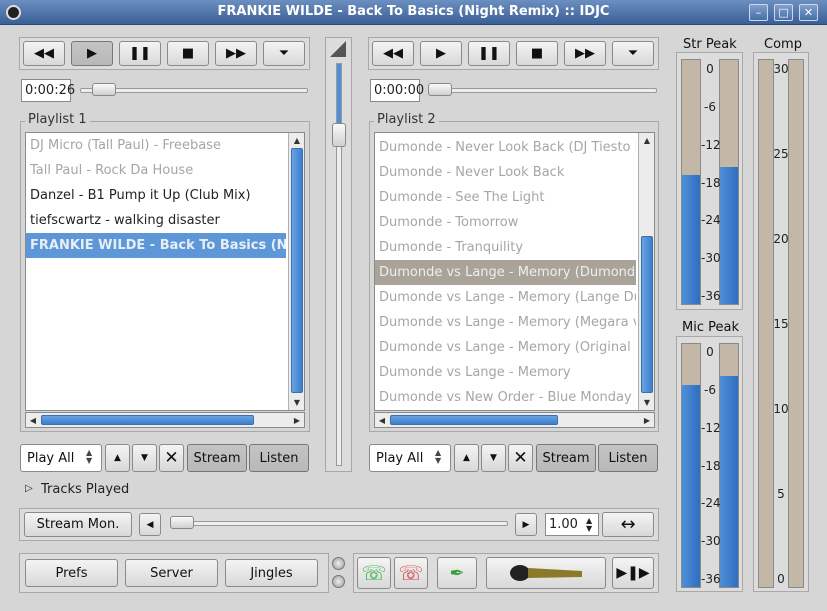 Image resolution: width=827 pixels, height=611 pixels. I want to click on playlist2-vscrollbar: ▲ ▼, so click(646, 271).